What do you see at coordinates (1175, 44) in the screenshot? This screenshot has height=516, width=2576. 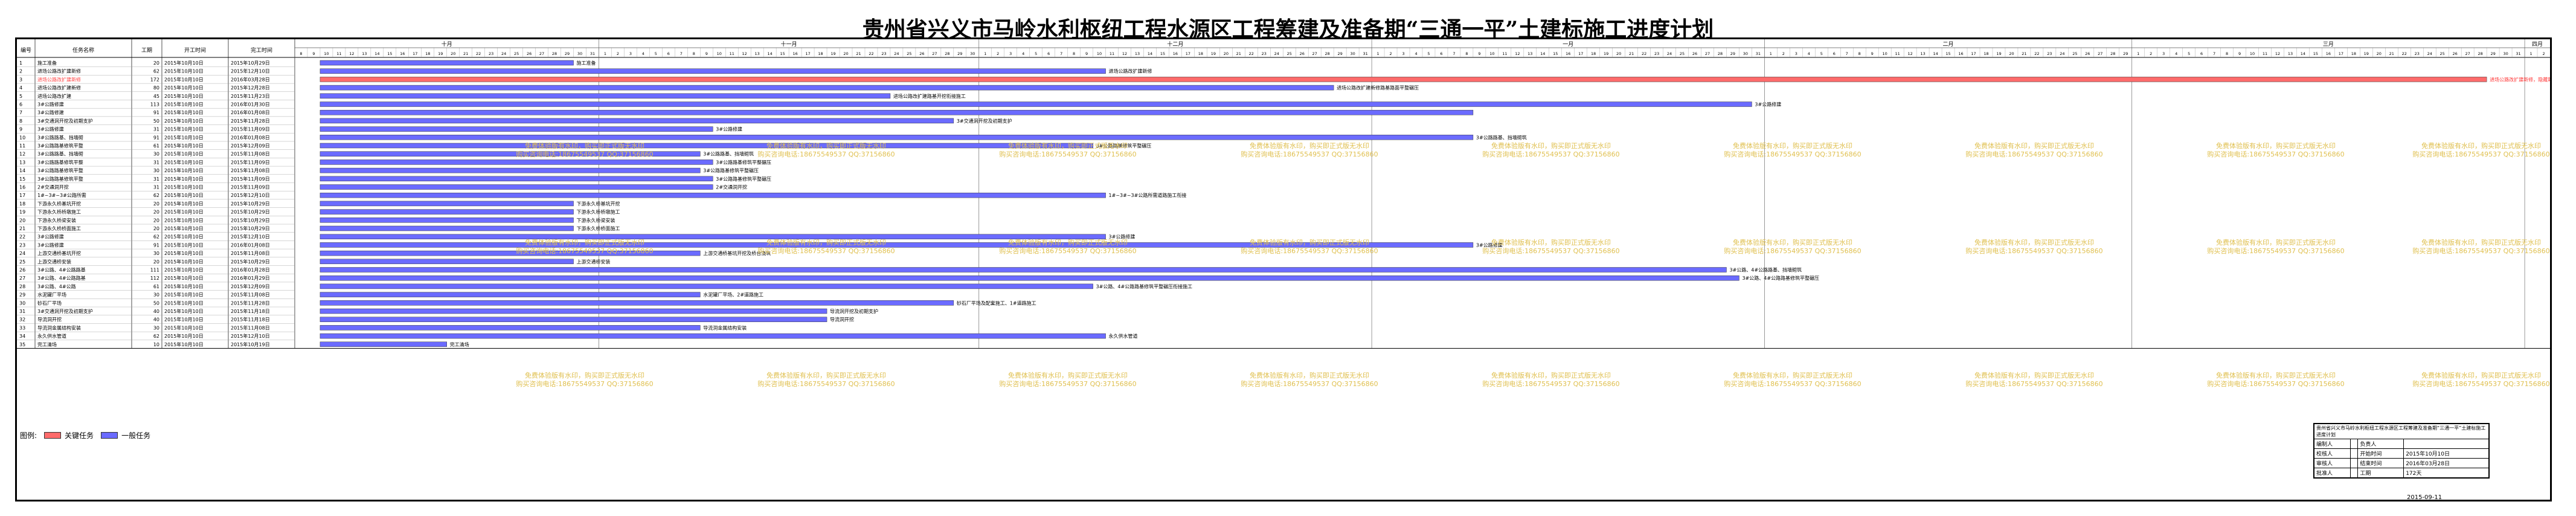 I see `month-label: 十二月` at bounding box center [1175, 44].